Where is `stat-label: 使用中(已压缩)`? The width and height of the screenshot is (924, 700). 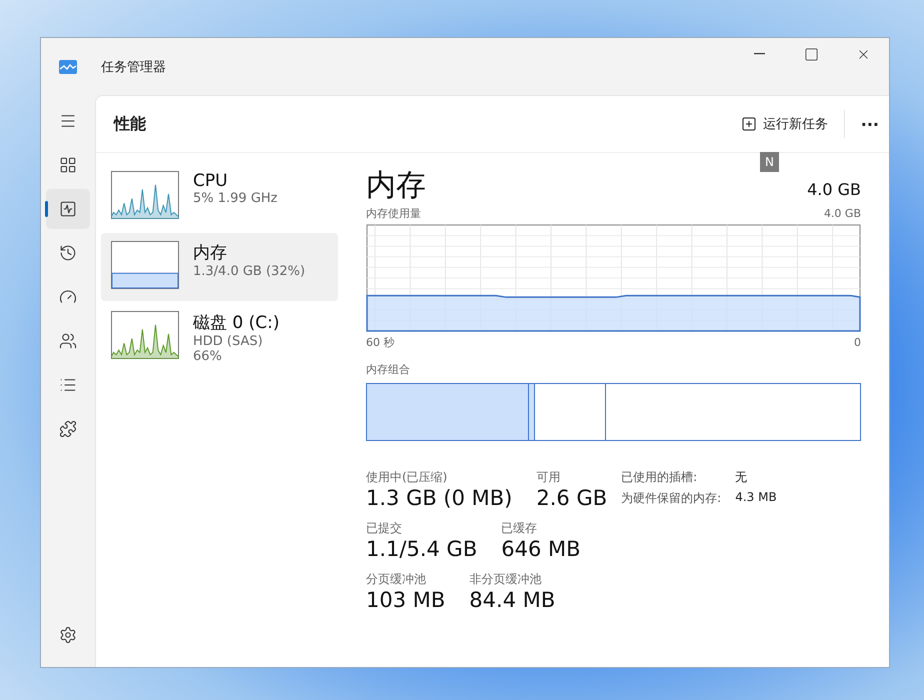 stat-label: 使用中(已压缩) is located at coordinates (407, 477).